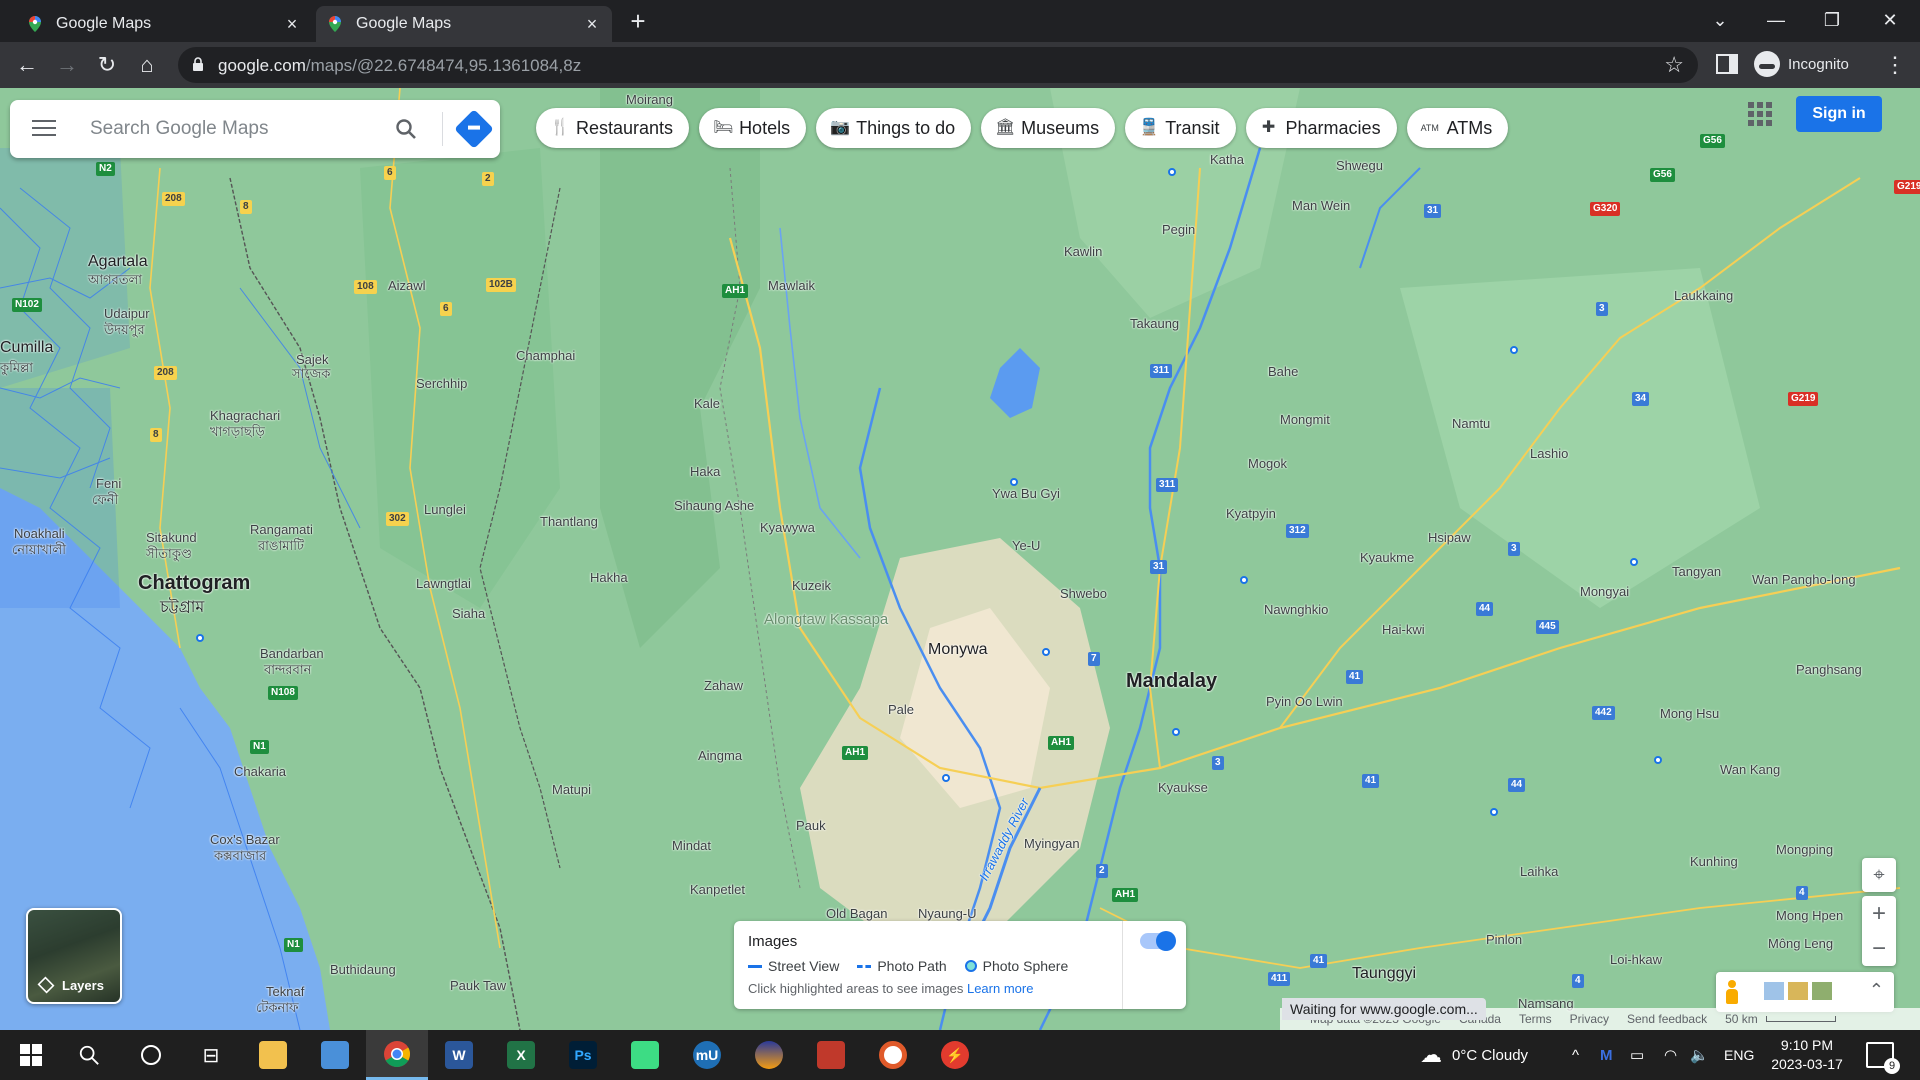 The height and width of the screenshot is (1080, 1920). What do you see at coordinates (397, 1055) in the screenshot?
I see `chrome-taskbar-icon` at bounding box center [397, 1055].